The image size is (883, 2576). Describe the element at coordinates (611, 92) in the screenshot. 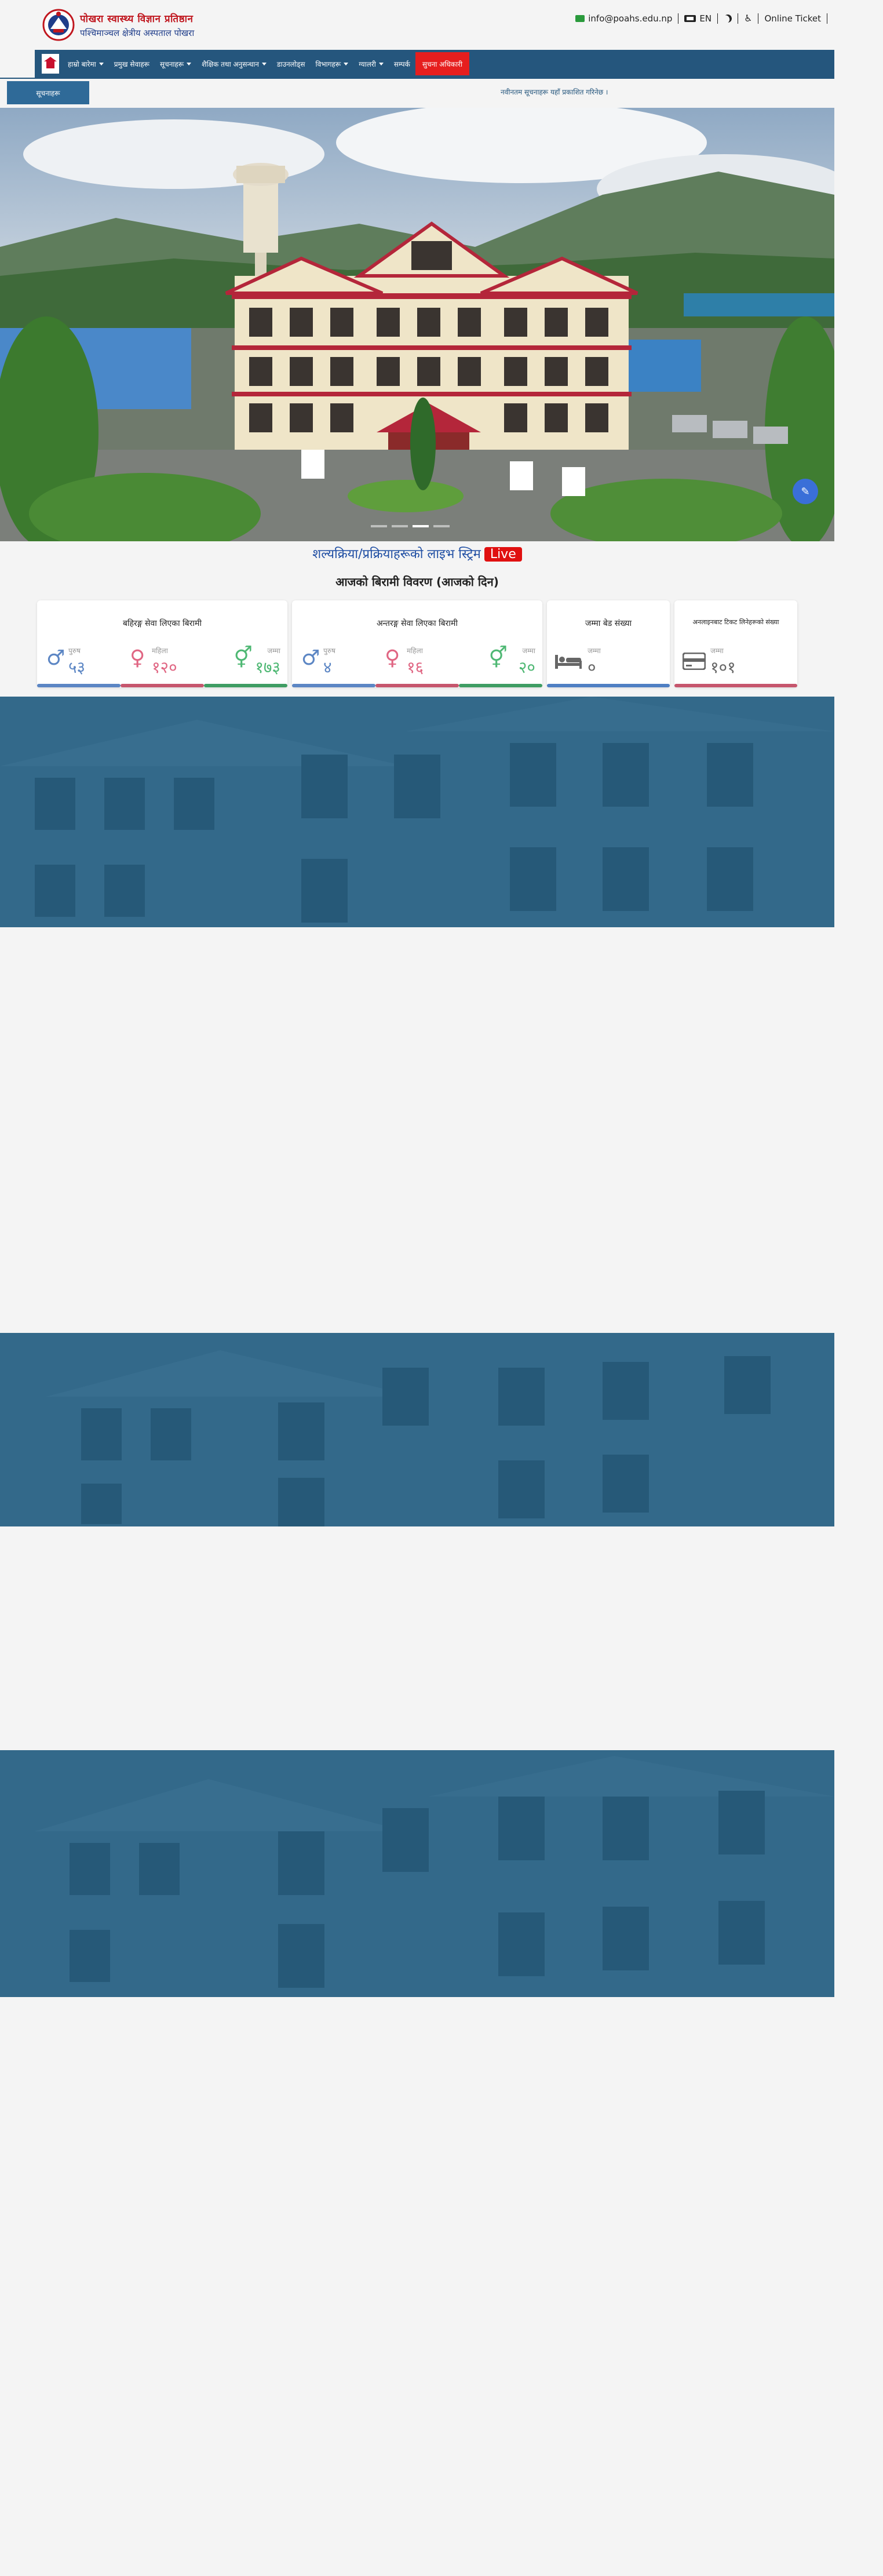

I see `notice-ticker: नवीनतम सूचनाहरू यहाँ प्रकाशित गरिनेछ ।` at that location.